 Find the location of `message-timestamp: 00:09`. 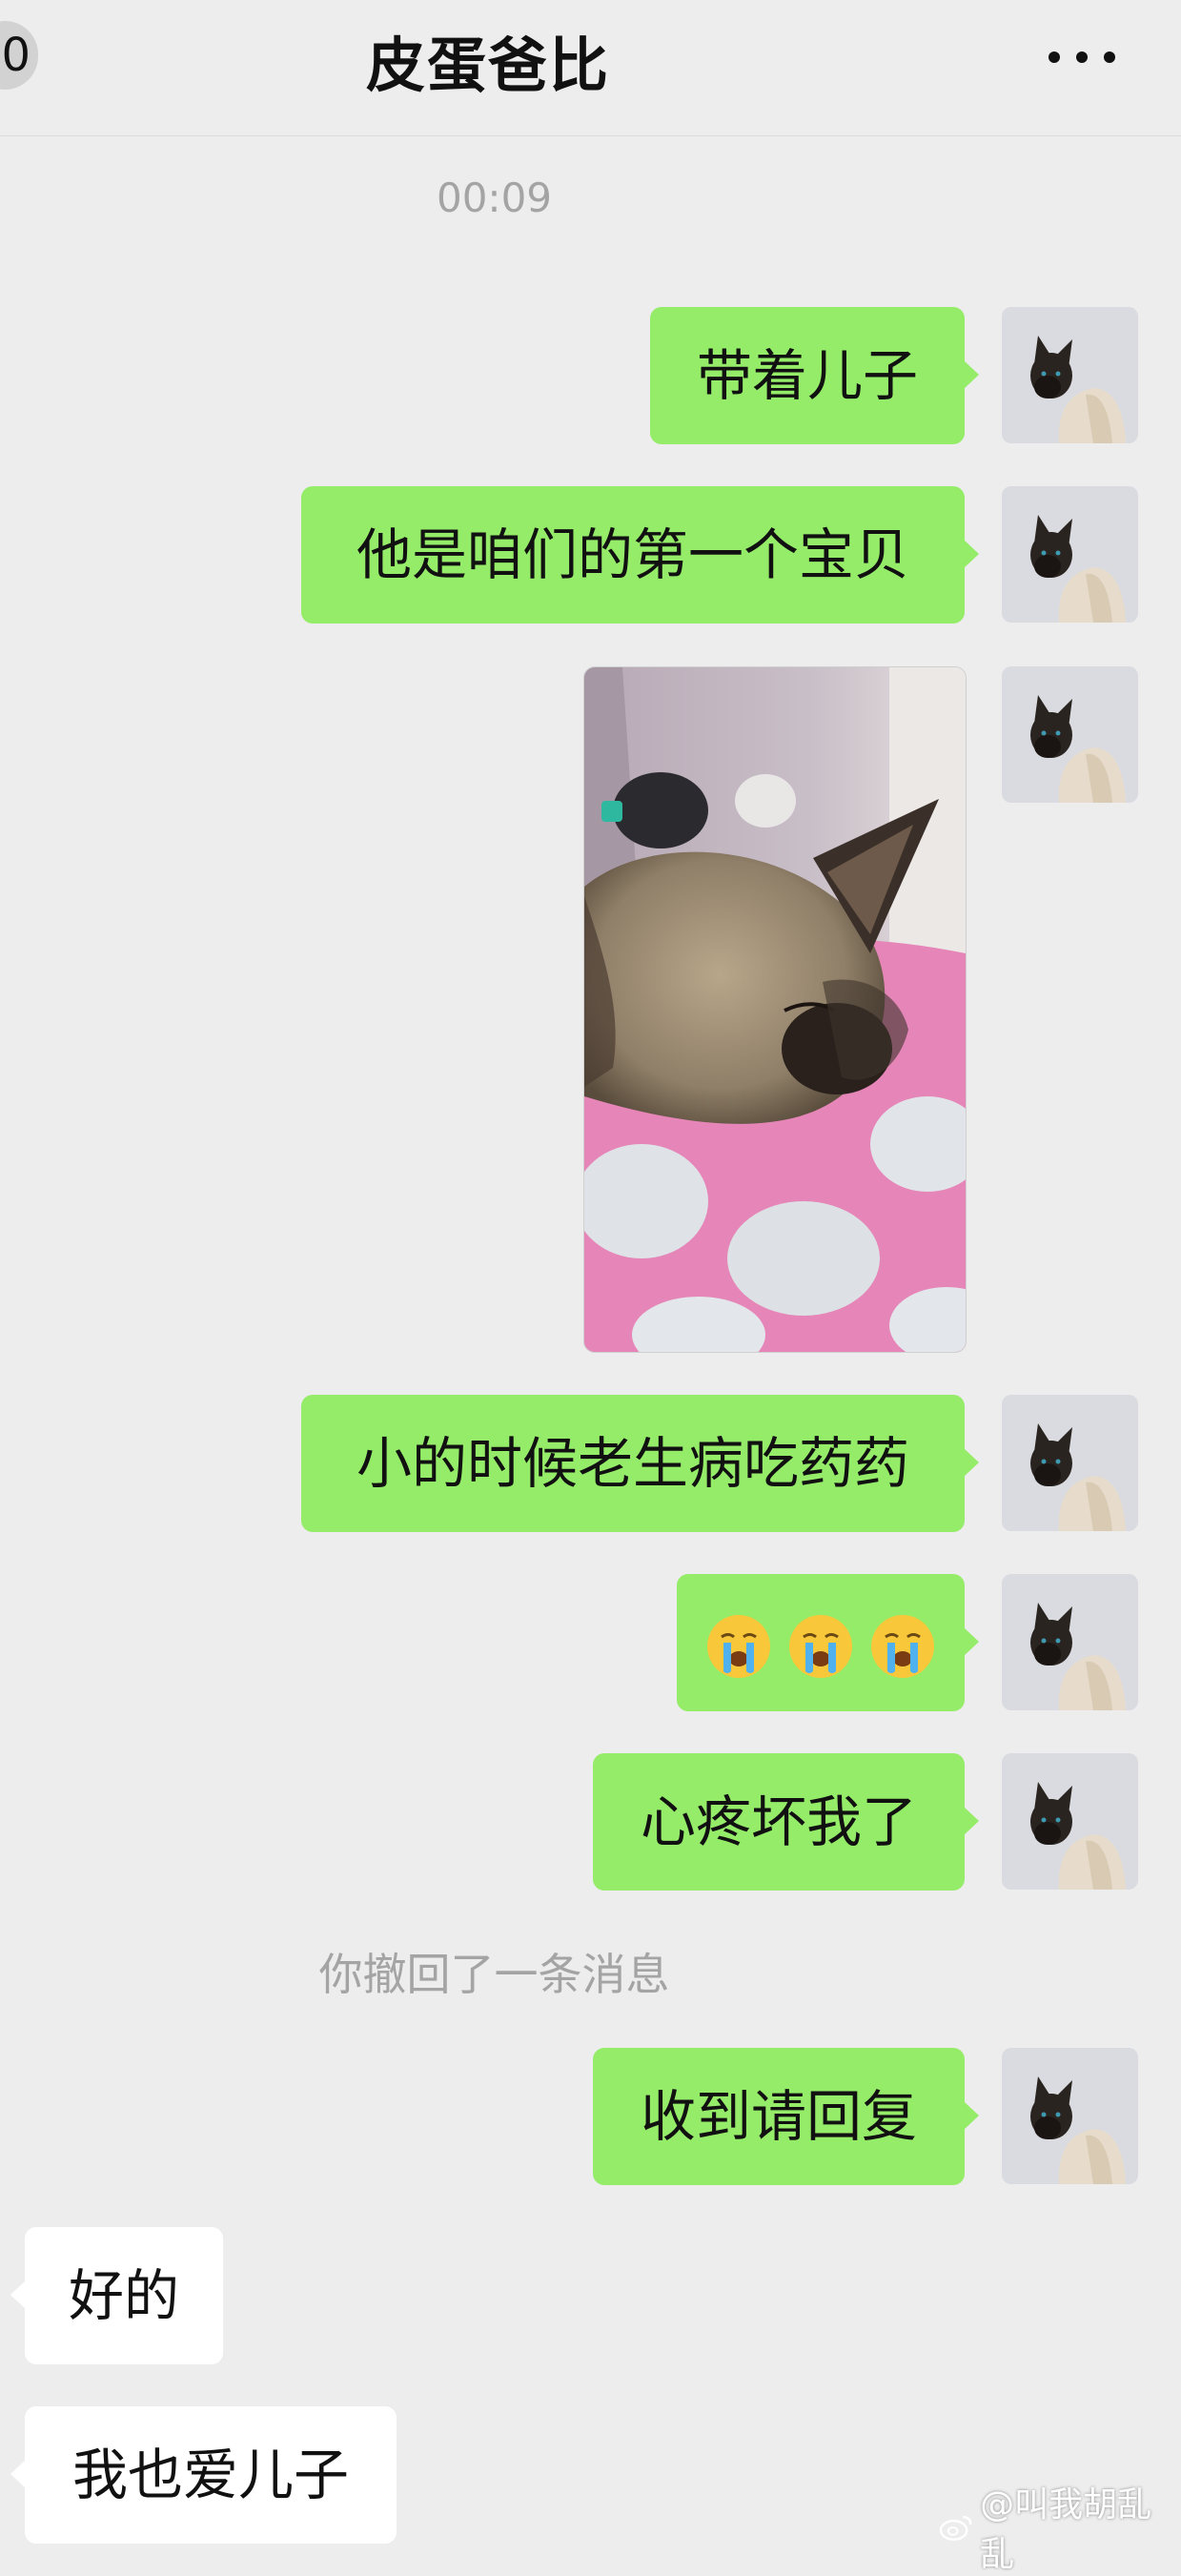

message-timestamp: 00:09 is located at coordinates (494, 197).